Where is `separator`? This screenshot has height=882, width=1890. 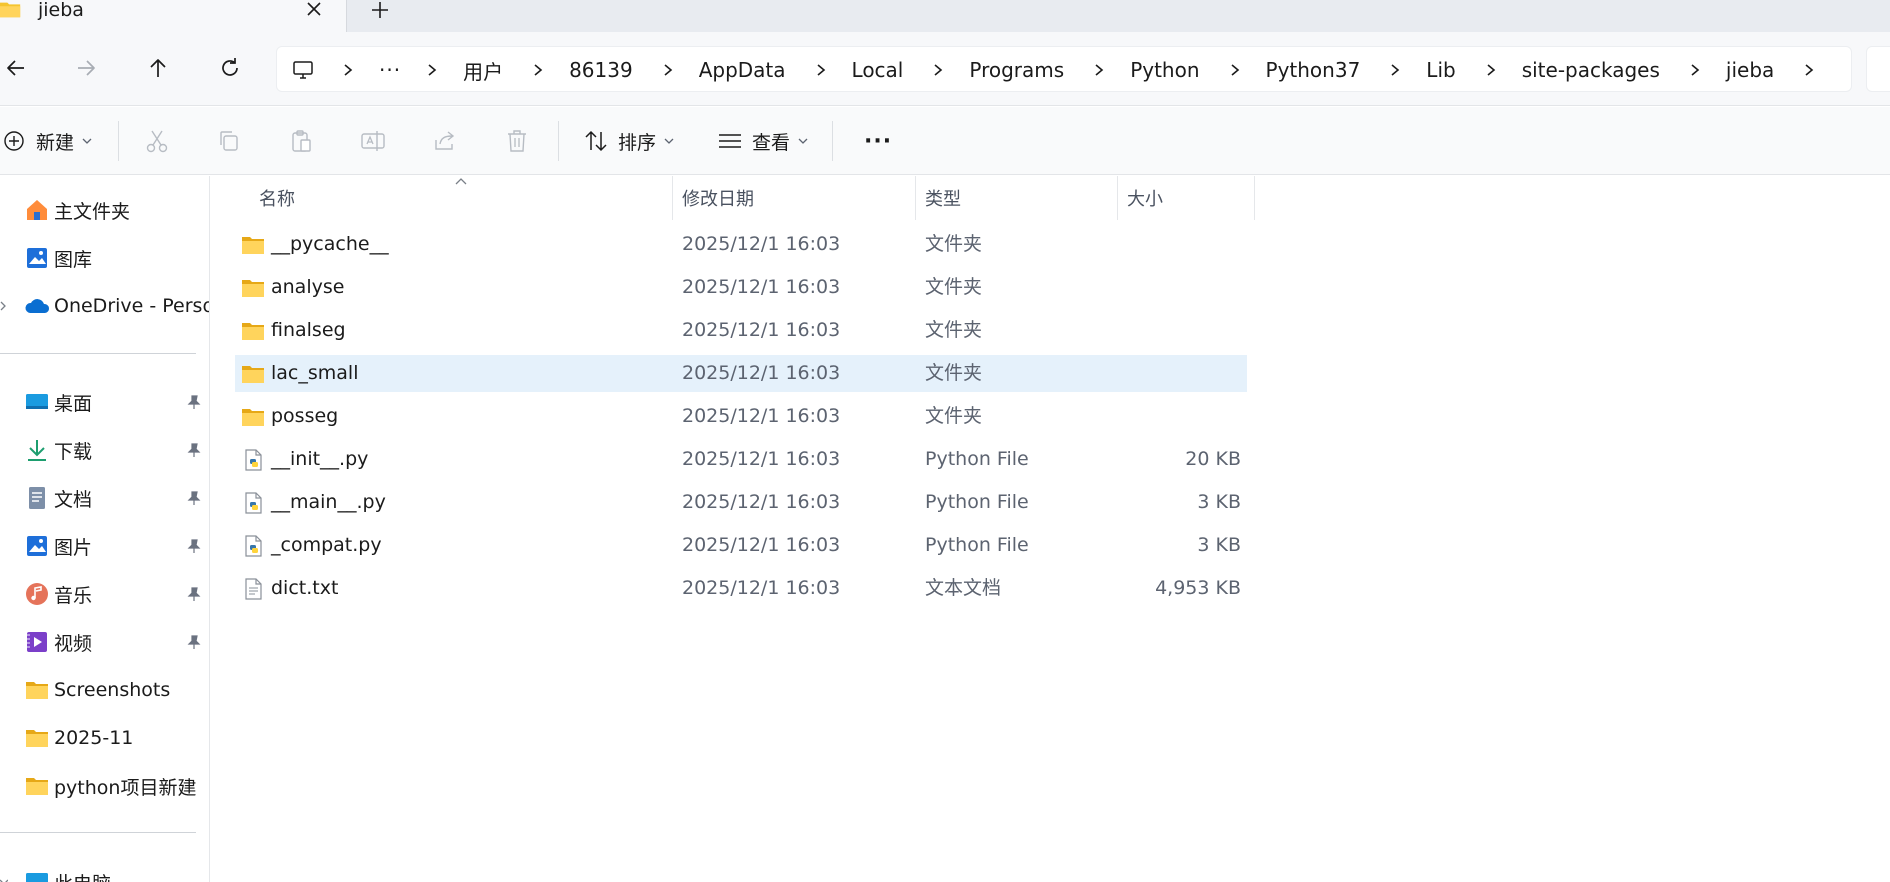
separator is located at coordinates (832, 141).